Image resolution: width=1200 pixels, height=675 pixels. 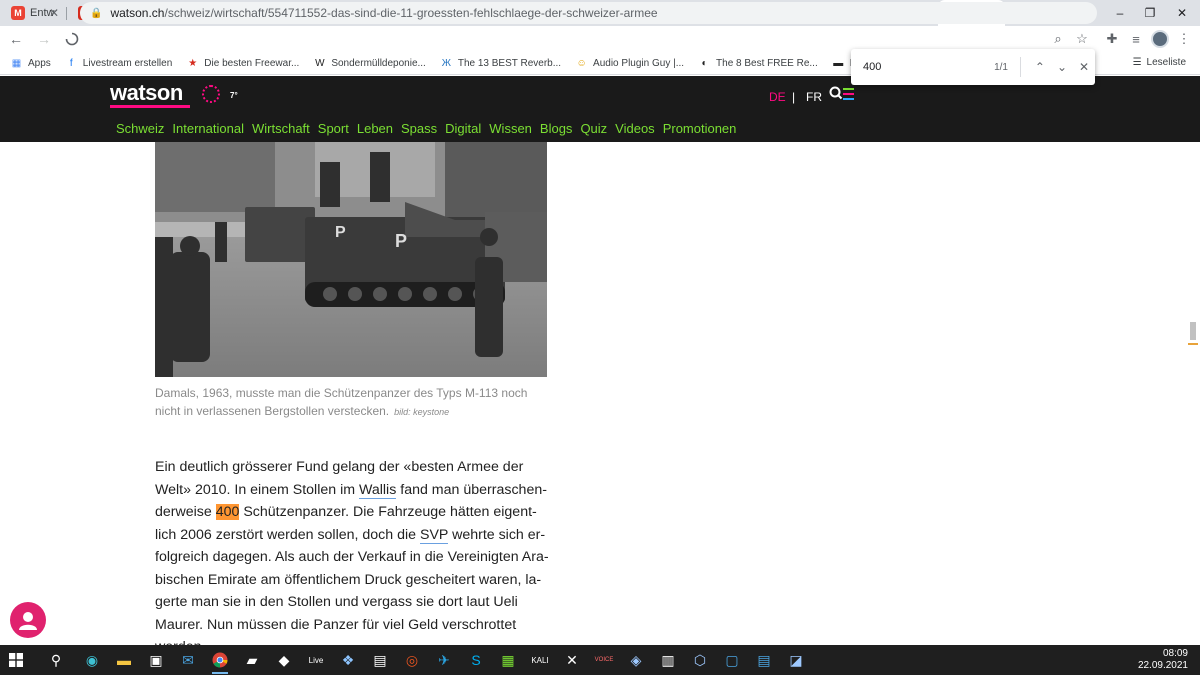 I want to click on app-icon: ◈, so click(x=636, y=660).